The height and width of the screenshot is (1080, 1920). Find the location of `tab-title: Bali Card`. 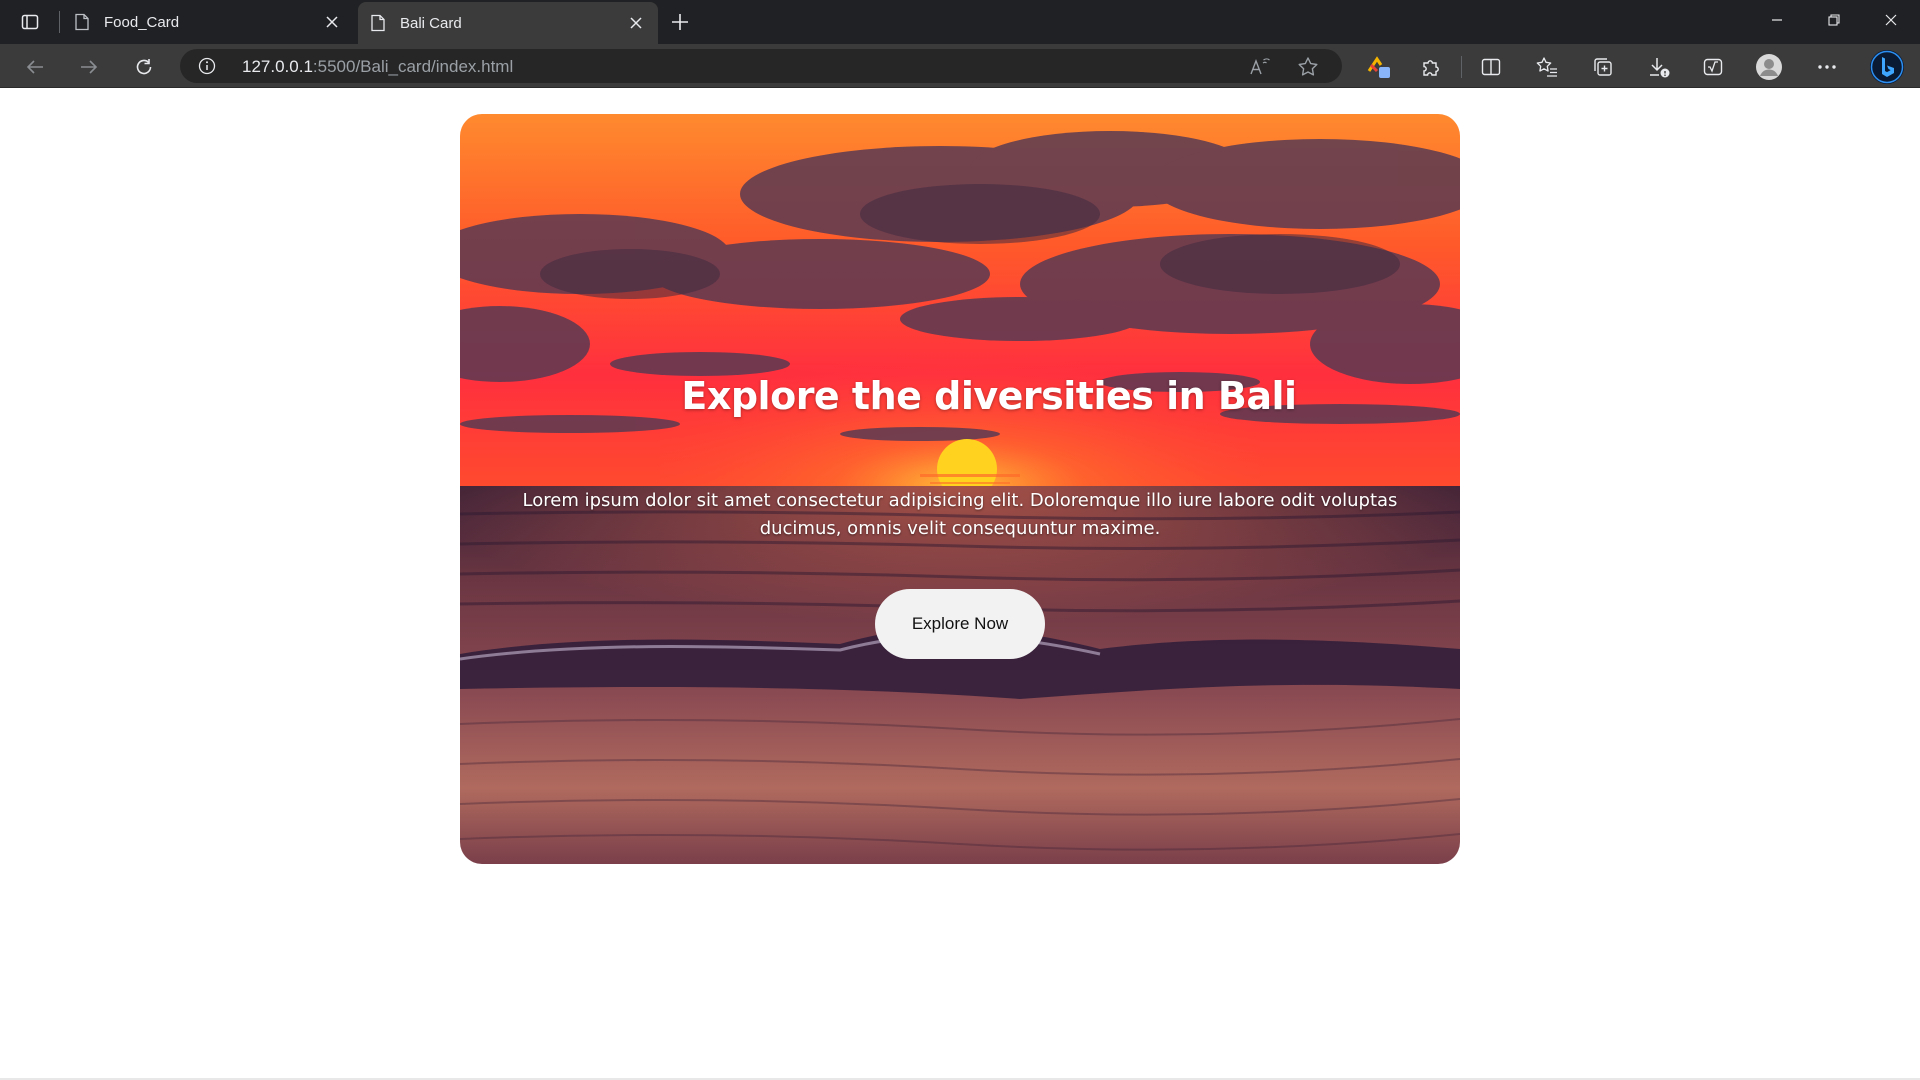

tab-title: Bali Card is located at coordinates (431, 23).